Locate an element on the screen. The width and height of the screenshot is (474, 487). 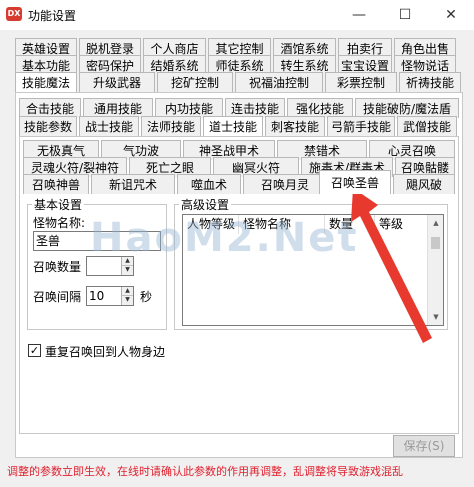
red-arrow-icon is located at coordinates (391, 265).